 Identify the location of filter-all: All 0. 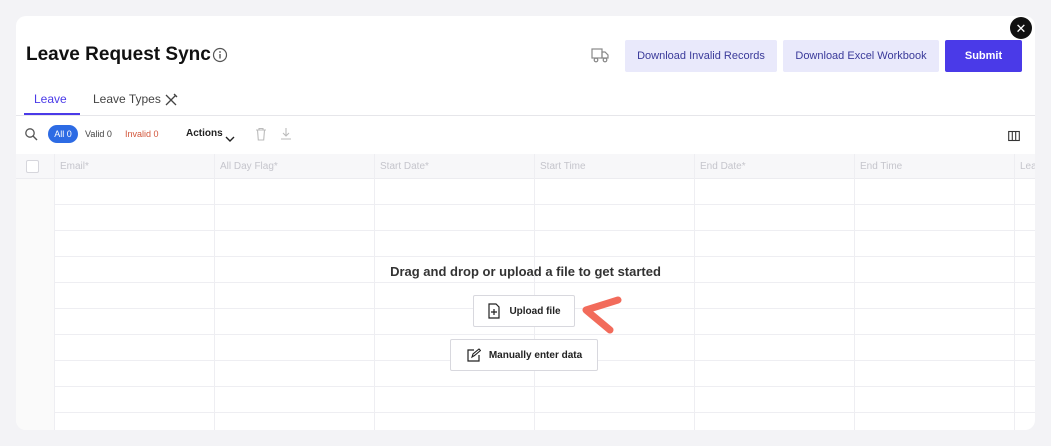
(63, 134).